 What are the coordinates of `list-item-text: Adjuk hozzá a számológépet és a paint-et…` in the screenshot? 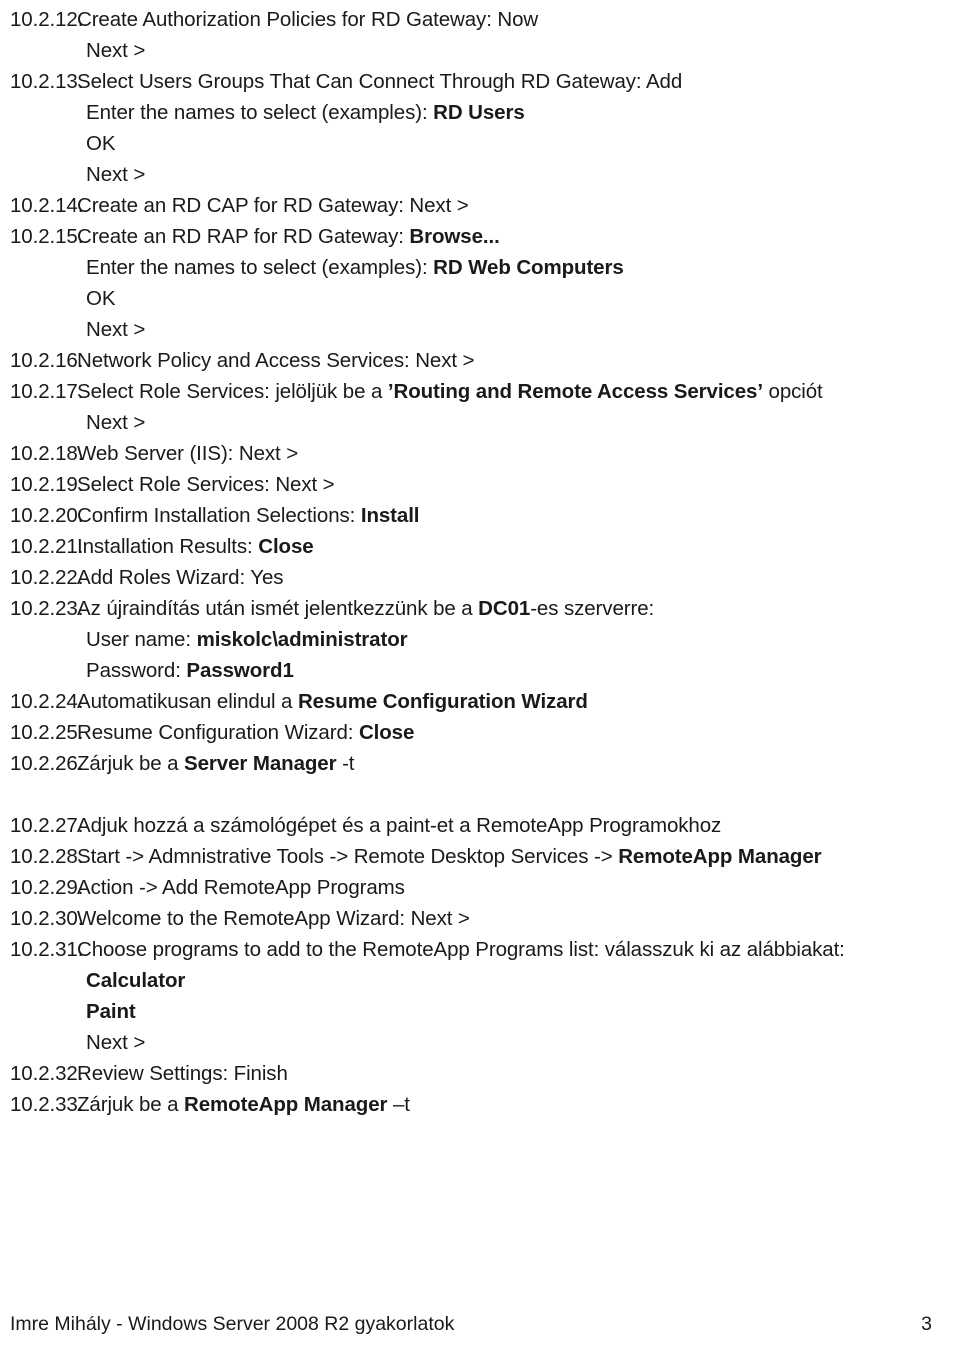 It's located at (399, 825).